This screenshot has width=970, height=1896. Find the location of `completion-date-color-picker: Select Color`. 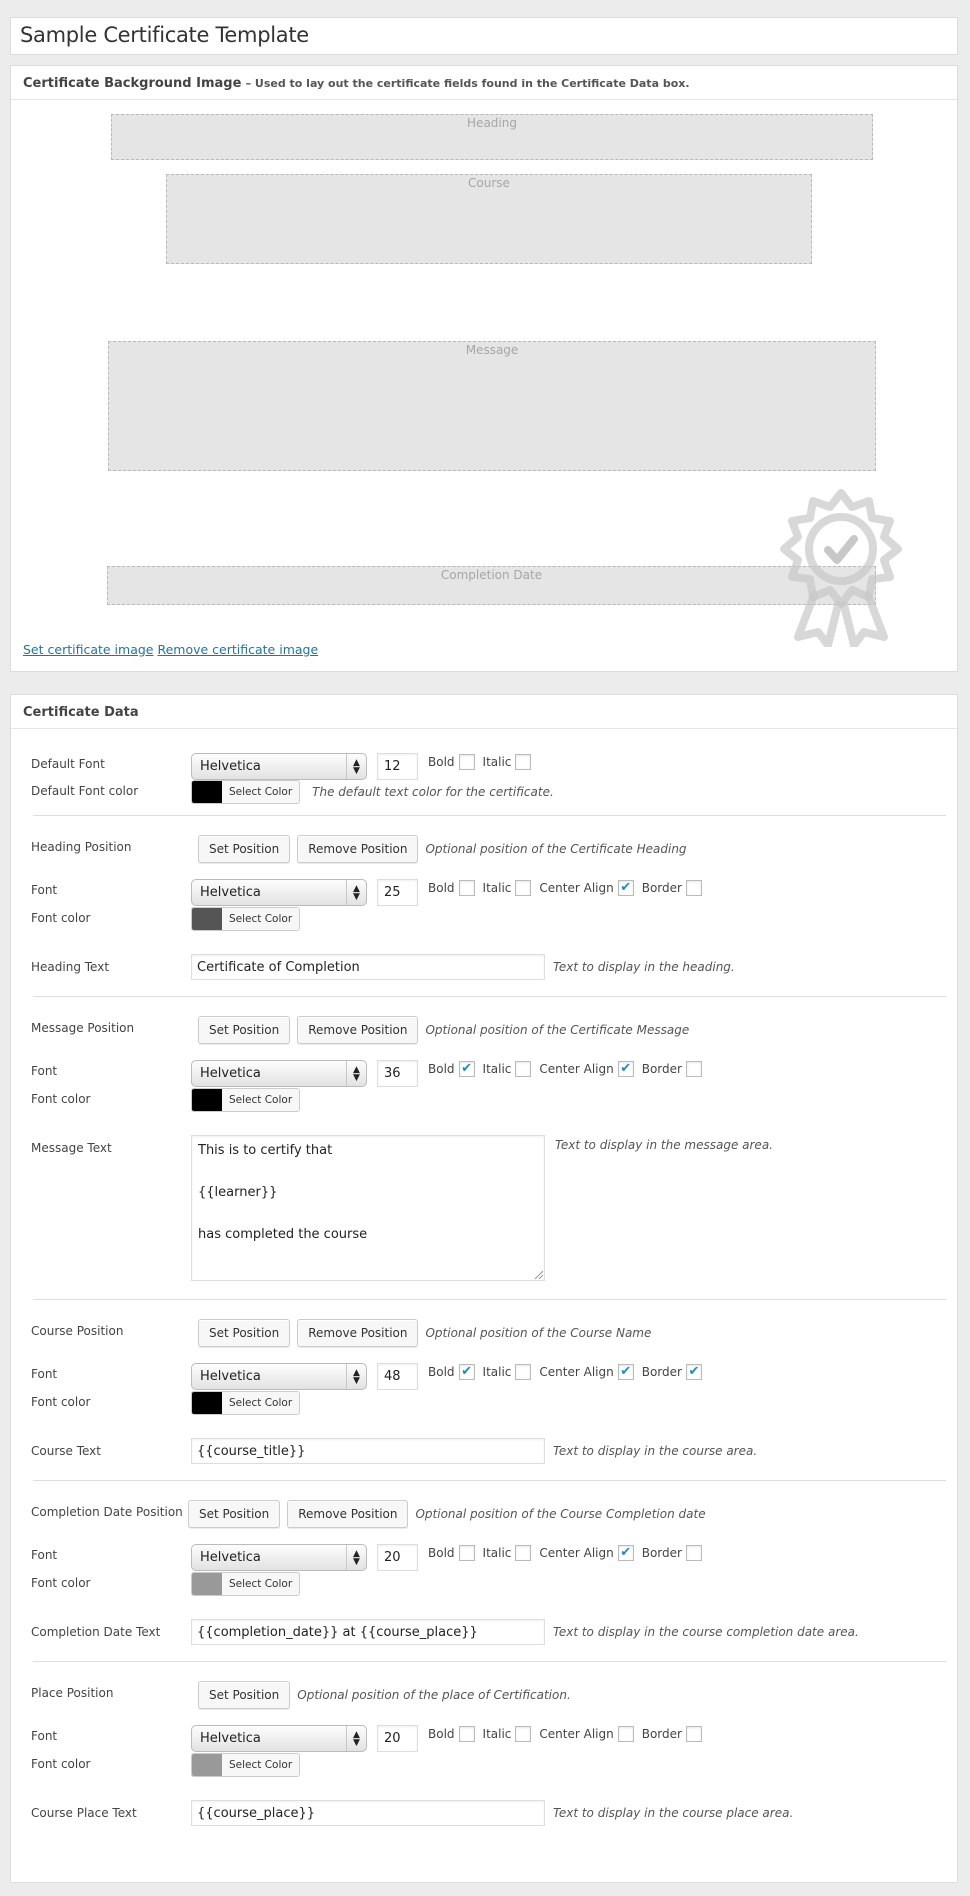

completion-date-color-picker: Select Color is located at coordinates (246, 1584).